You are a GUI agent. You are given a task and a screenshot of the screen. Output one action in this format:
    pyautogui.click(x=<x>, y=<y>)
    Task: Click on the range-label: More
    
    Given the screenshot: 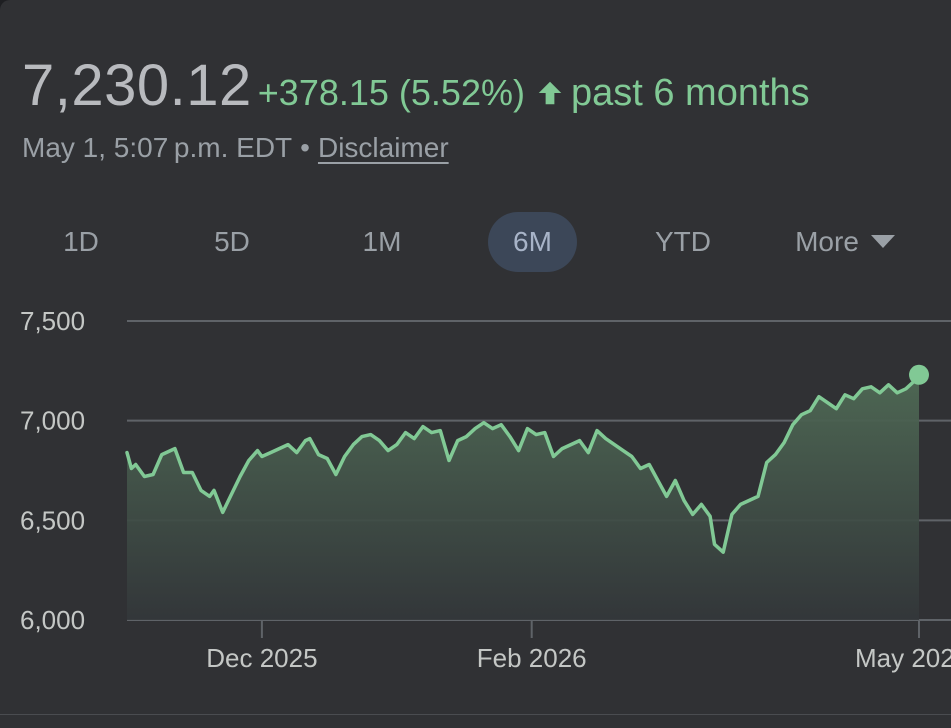 What is the action you would take?
    pyautogui.click(x=827, y=241)
    